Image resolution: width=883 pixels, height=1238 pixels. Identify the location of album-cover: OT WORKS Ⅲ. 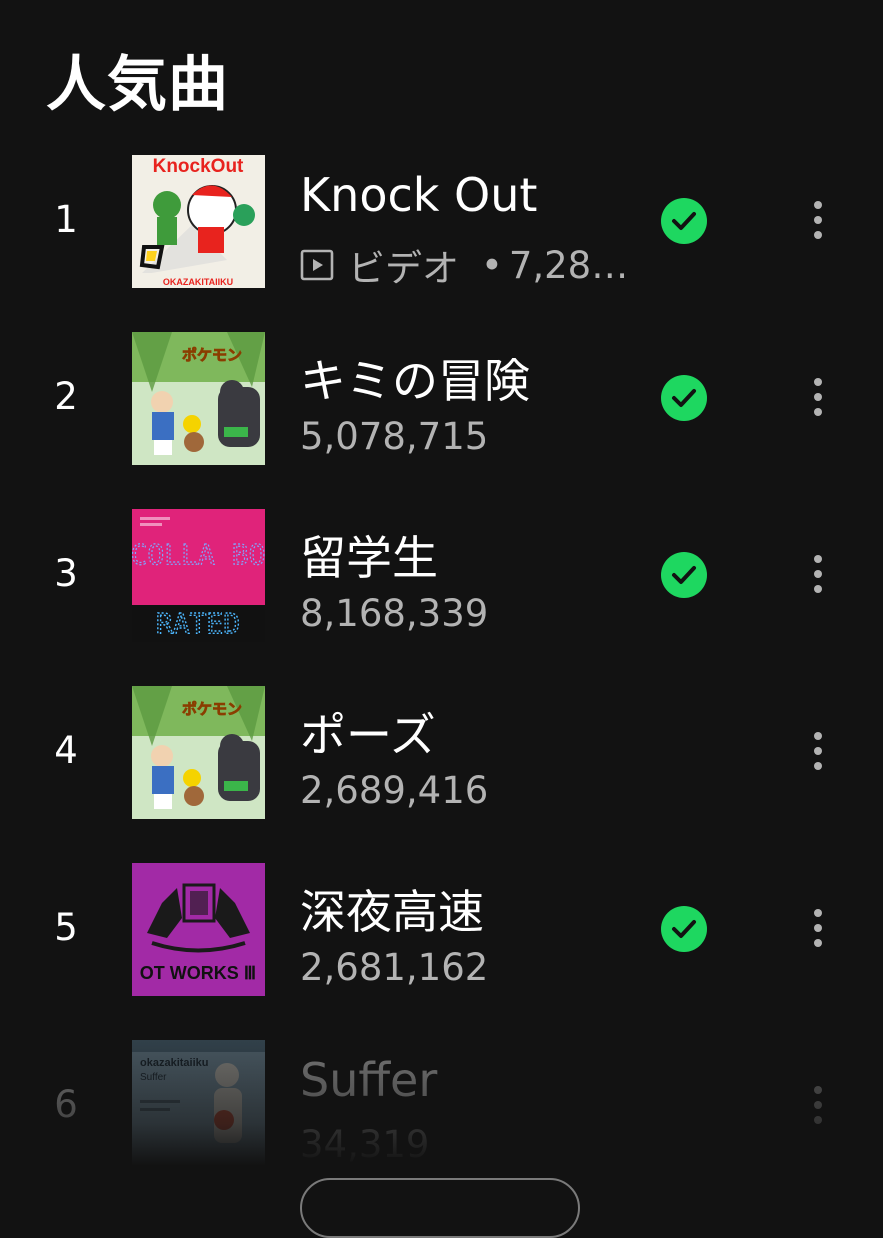
(198, 929).